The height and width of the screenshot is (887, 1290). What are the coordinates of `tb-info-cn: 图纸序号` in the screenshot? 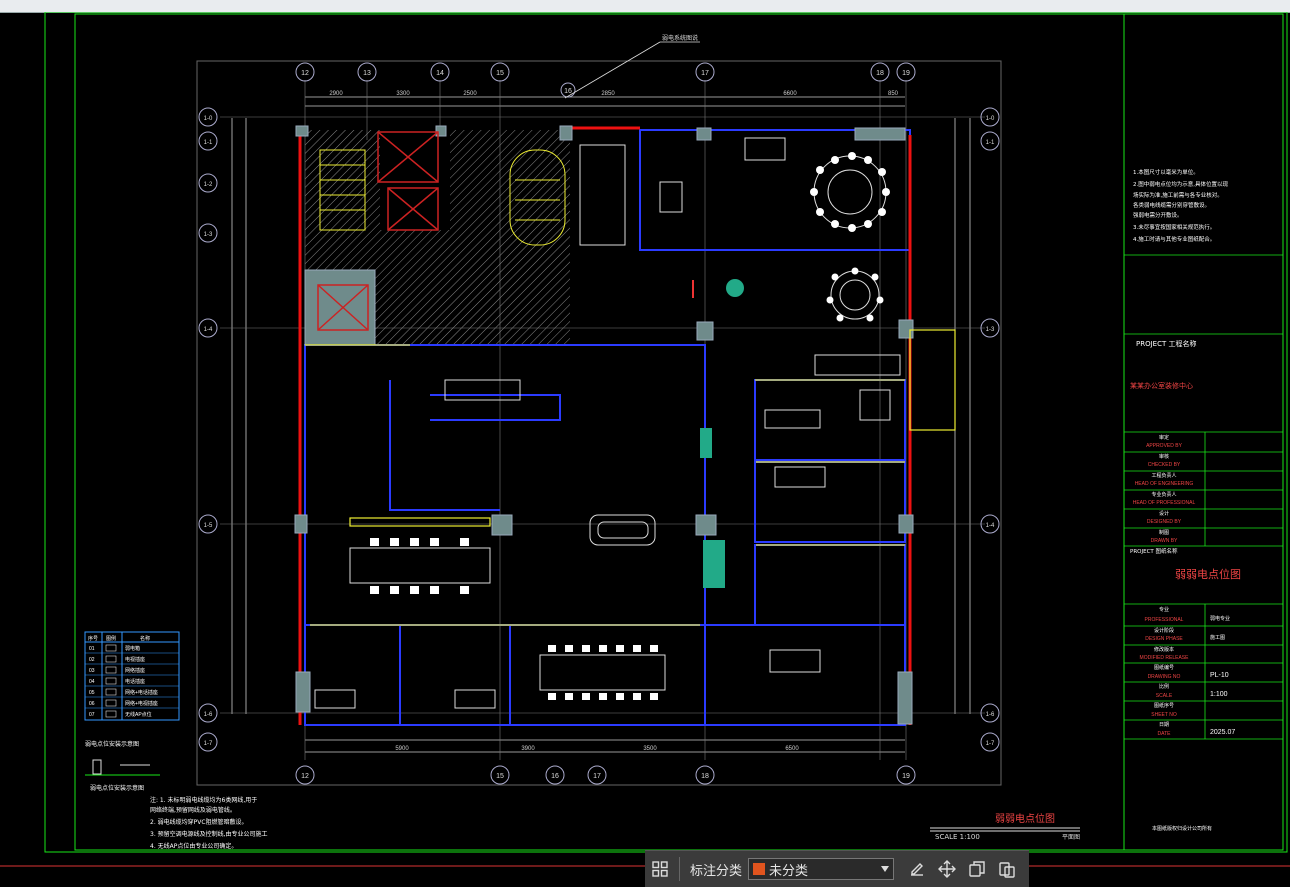 It's located at (1164, 705).